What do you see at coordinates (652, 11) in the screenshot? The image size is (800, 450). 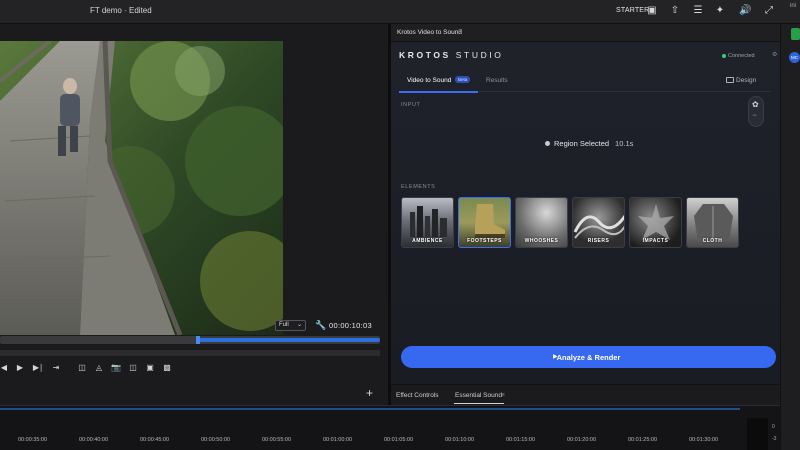 I see `panel-layout-icon: ▣` at bounding box center [652, 11].